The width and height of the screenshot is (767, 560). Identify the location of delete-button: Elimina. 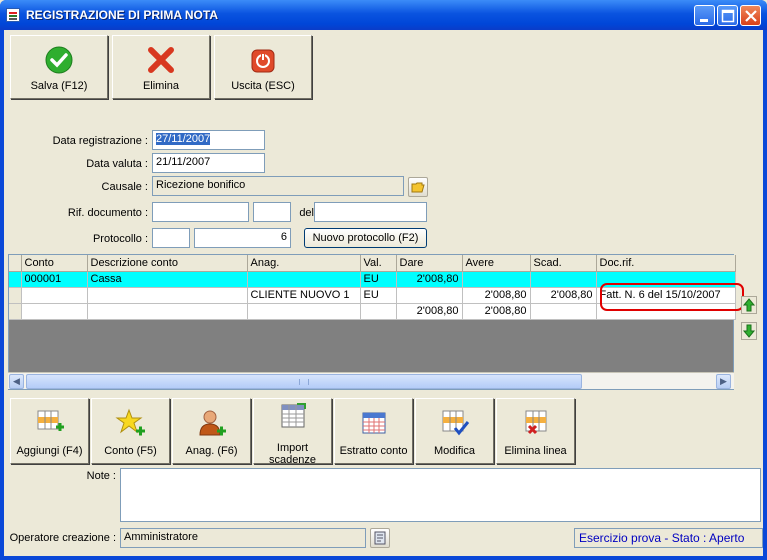
(161, 67).